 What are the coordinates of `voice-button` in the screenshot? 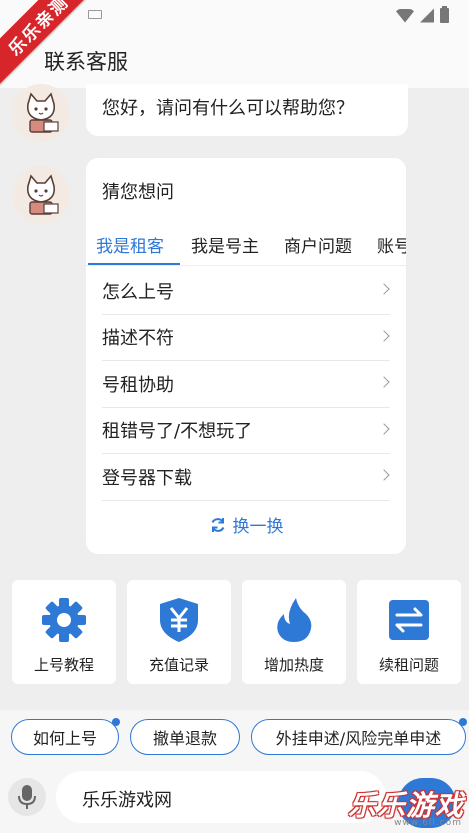 It's located at (27, 797).